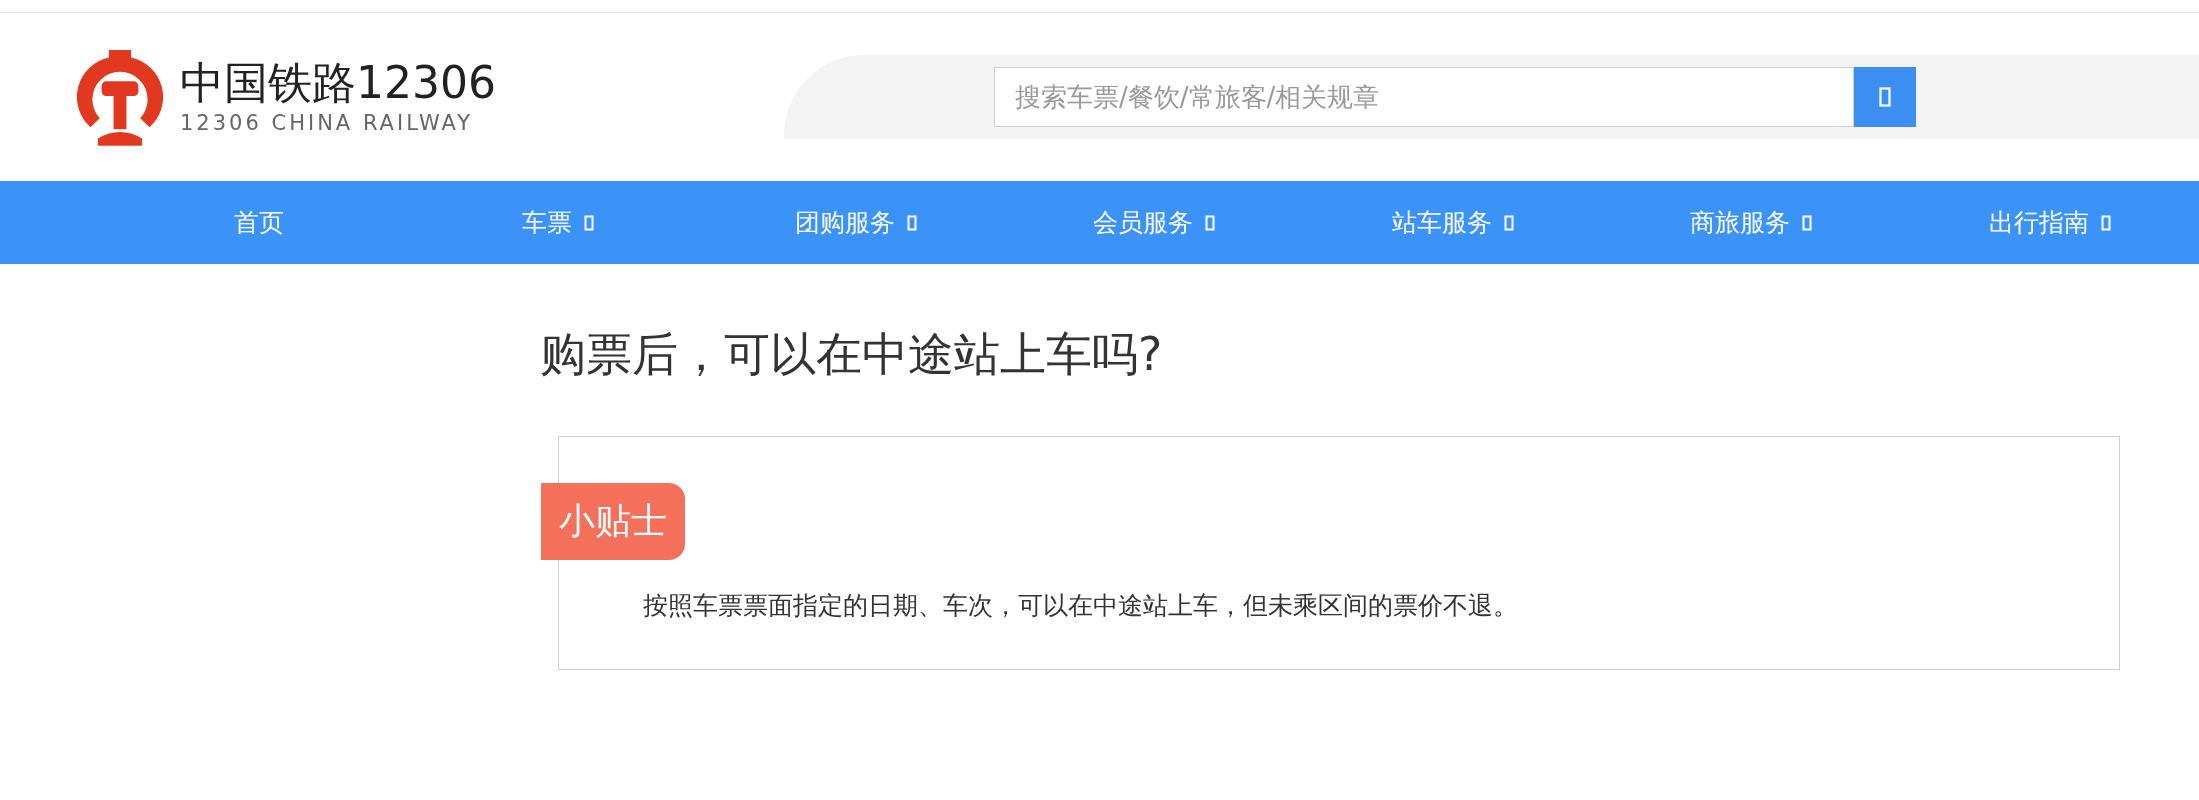  What do you see at coordinates (338, 83) in the screenshot?
I see `site-title: 中国铁路12306` at bounding box center [338, 83].